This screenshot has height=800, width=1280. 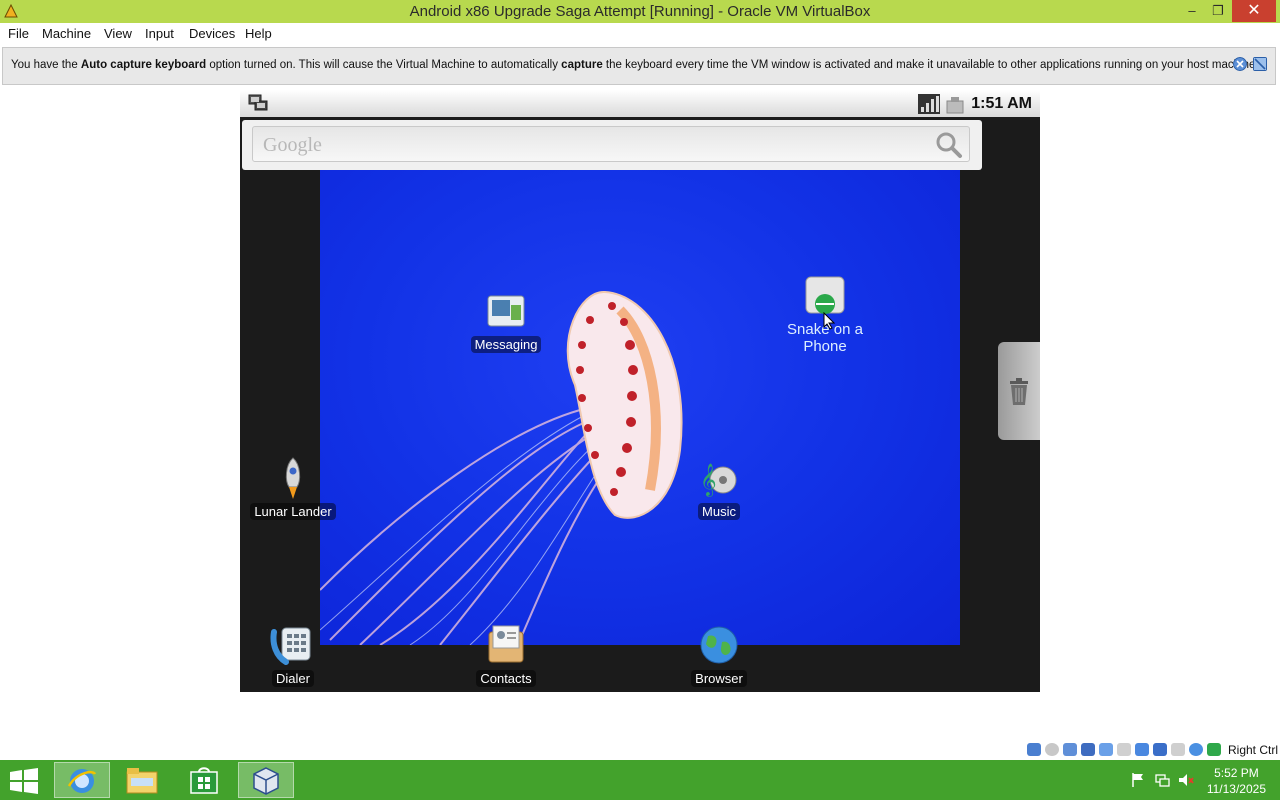 I want to click on menu-file: File, so click(x=18, y=33).